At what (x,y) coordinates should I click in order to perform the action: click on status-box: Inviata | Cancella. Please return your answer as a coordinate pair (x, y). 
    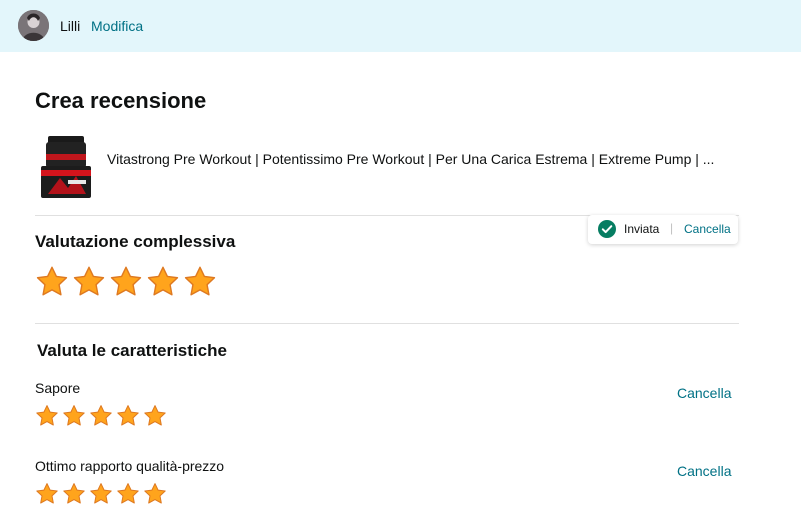
    Looking at the image, I should click on (663, 229).